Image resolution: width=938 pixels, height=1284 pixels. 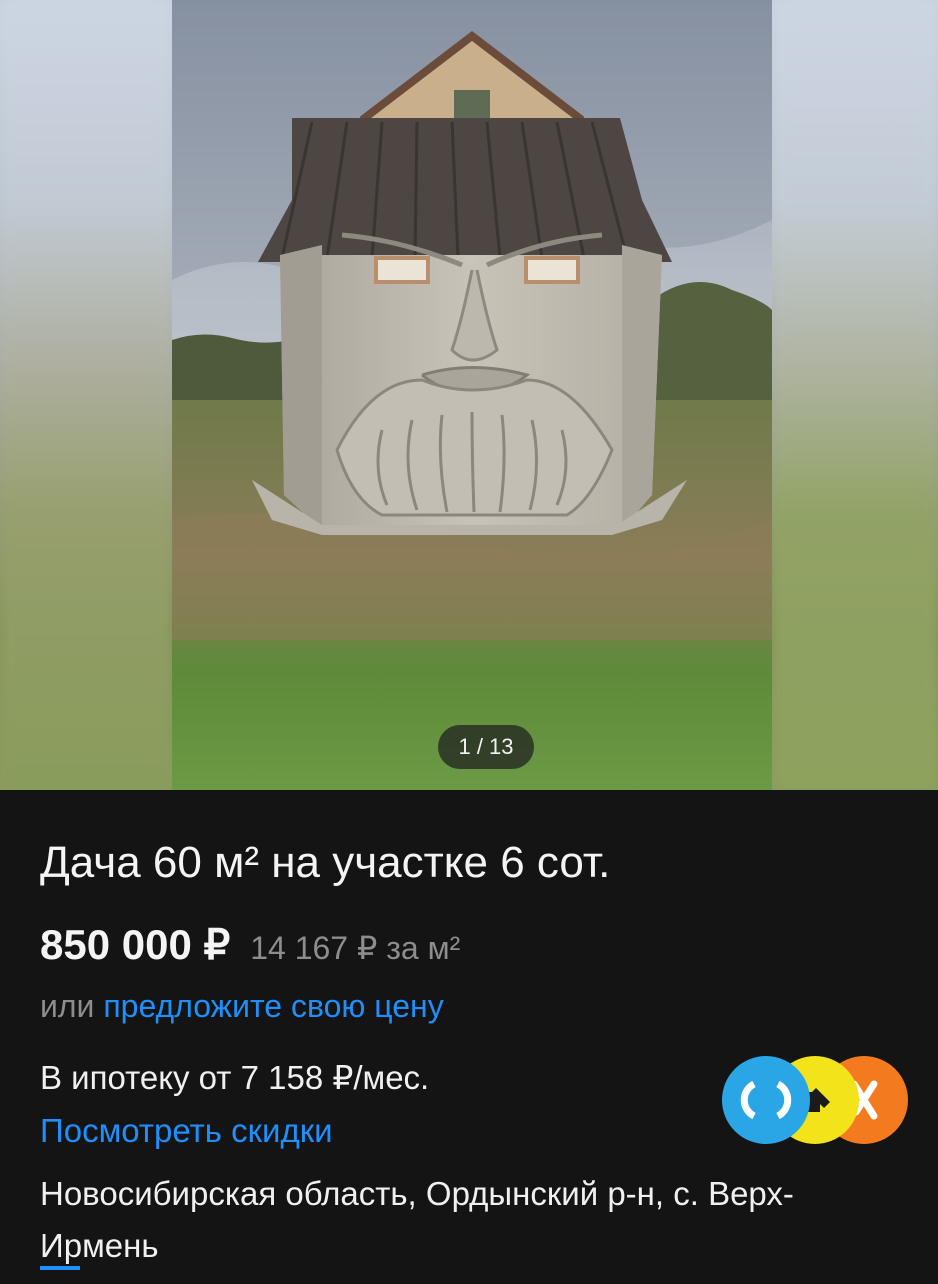 I want to click on mortgage-info: В ипотеку от 7 158 ₽/мес., so click(x=235, y=1077).